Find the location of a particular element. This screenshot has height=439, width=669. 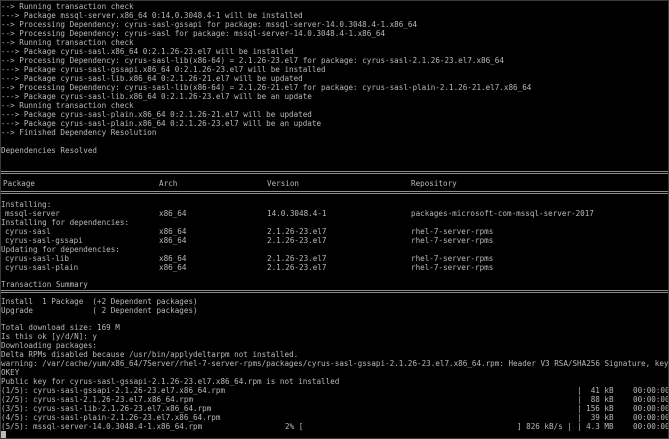

progress-speed: ] 826 kB/s | is located at coordinates (544, 426).